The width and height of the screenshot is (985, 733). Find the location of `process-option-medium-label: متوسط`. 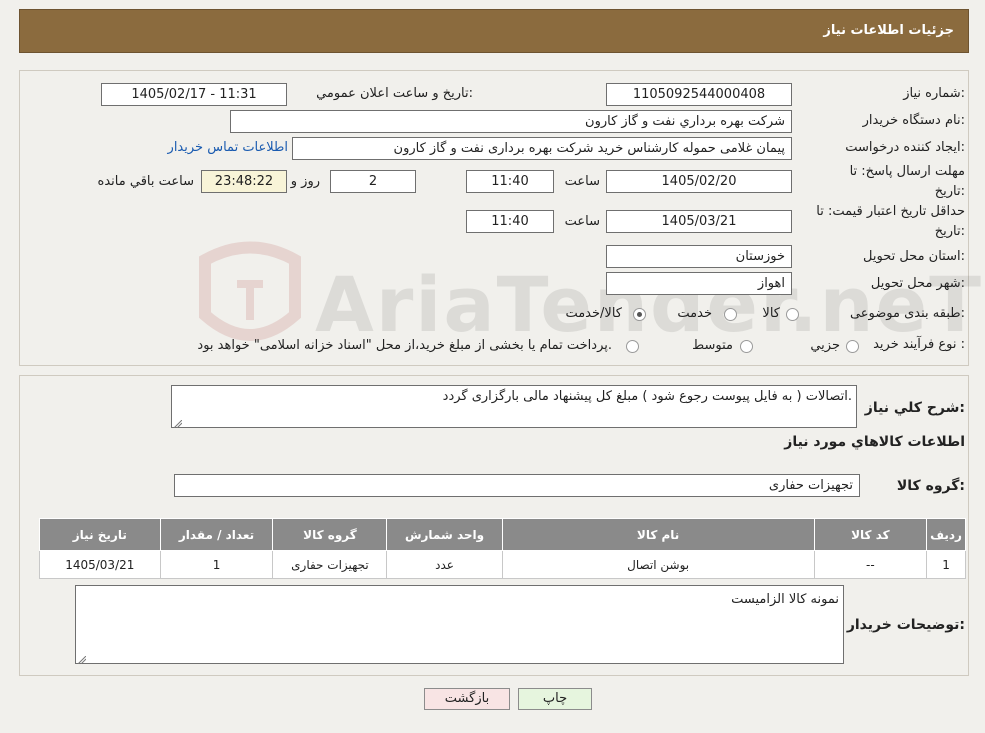

process-option-medium-label: متوسط is located at coordinates (712, 345).